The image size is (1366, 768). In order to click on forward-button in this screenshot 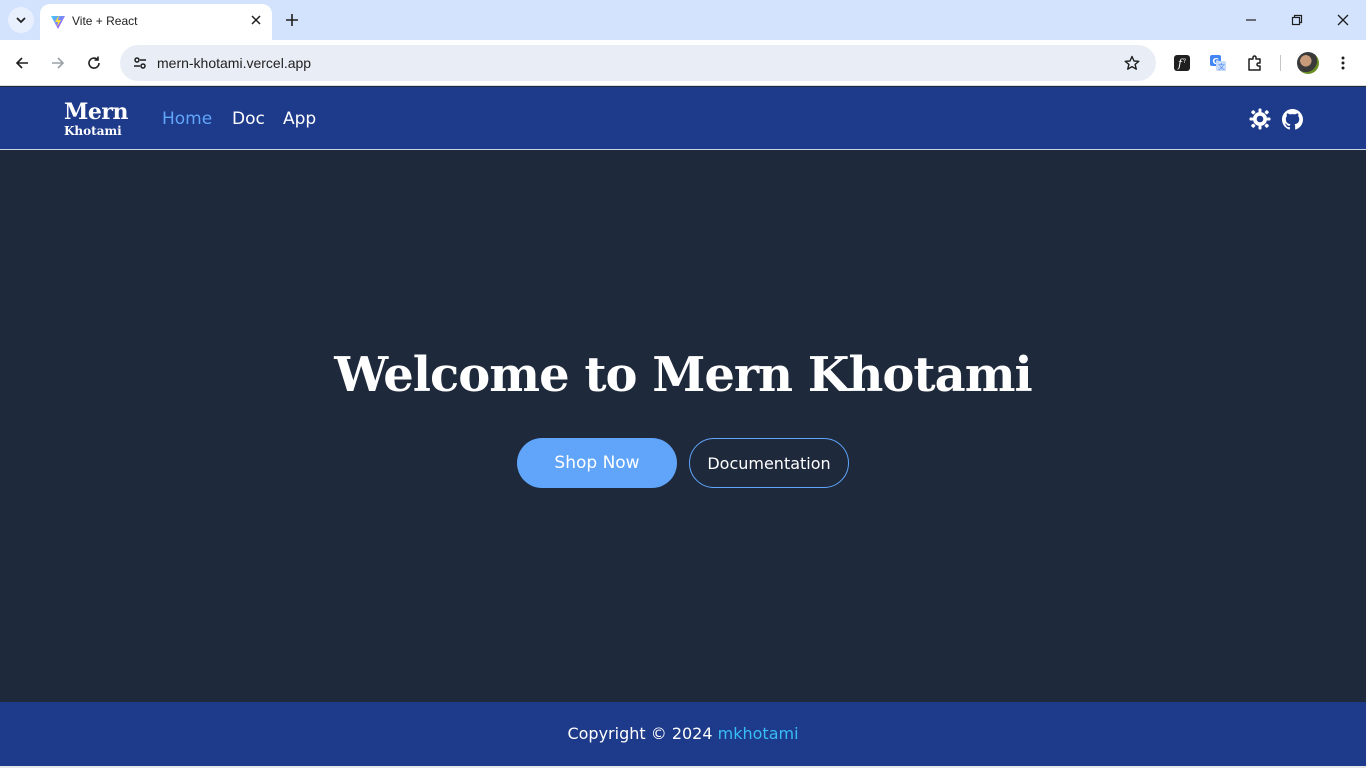, I will do `click(58, 63)`.